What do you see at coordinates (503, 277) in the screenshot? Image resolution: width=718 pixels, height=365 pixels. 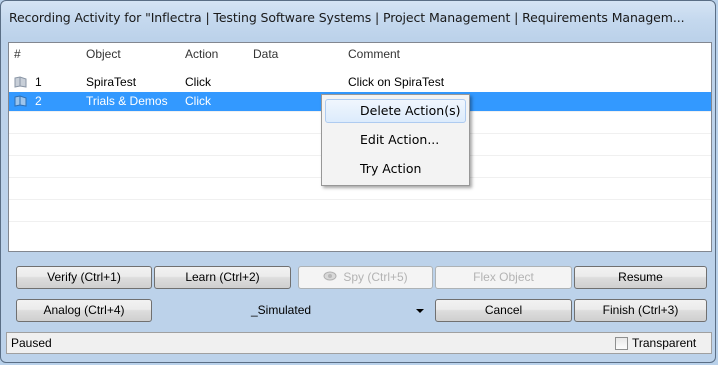 I see `flex-object-button: Flex Object` at bounding box center [503, 277].